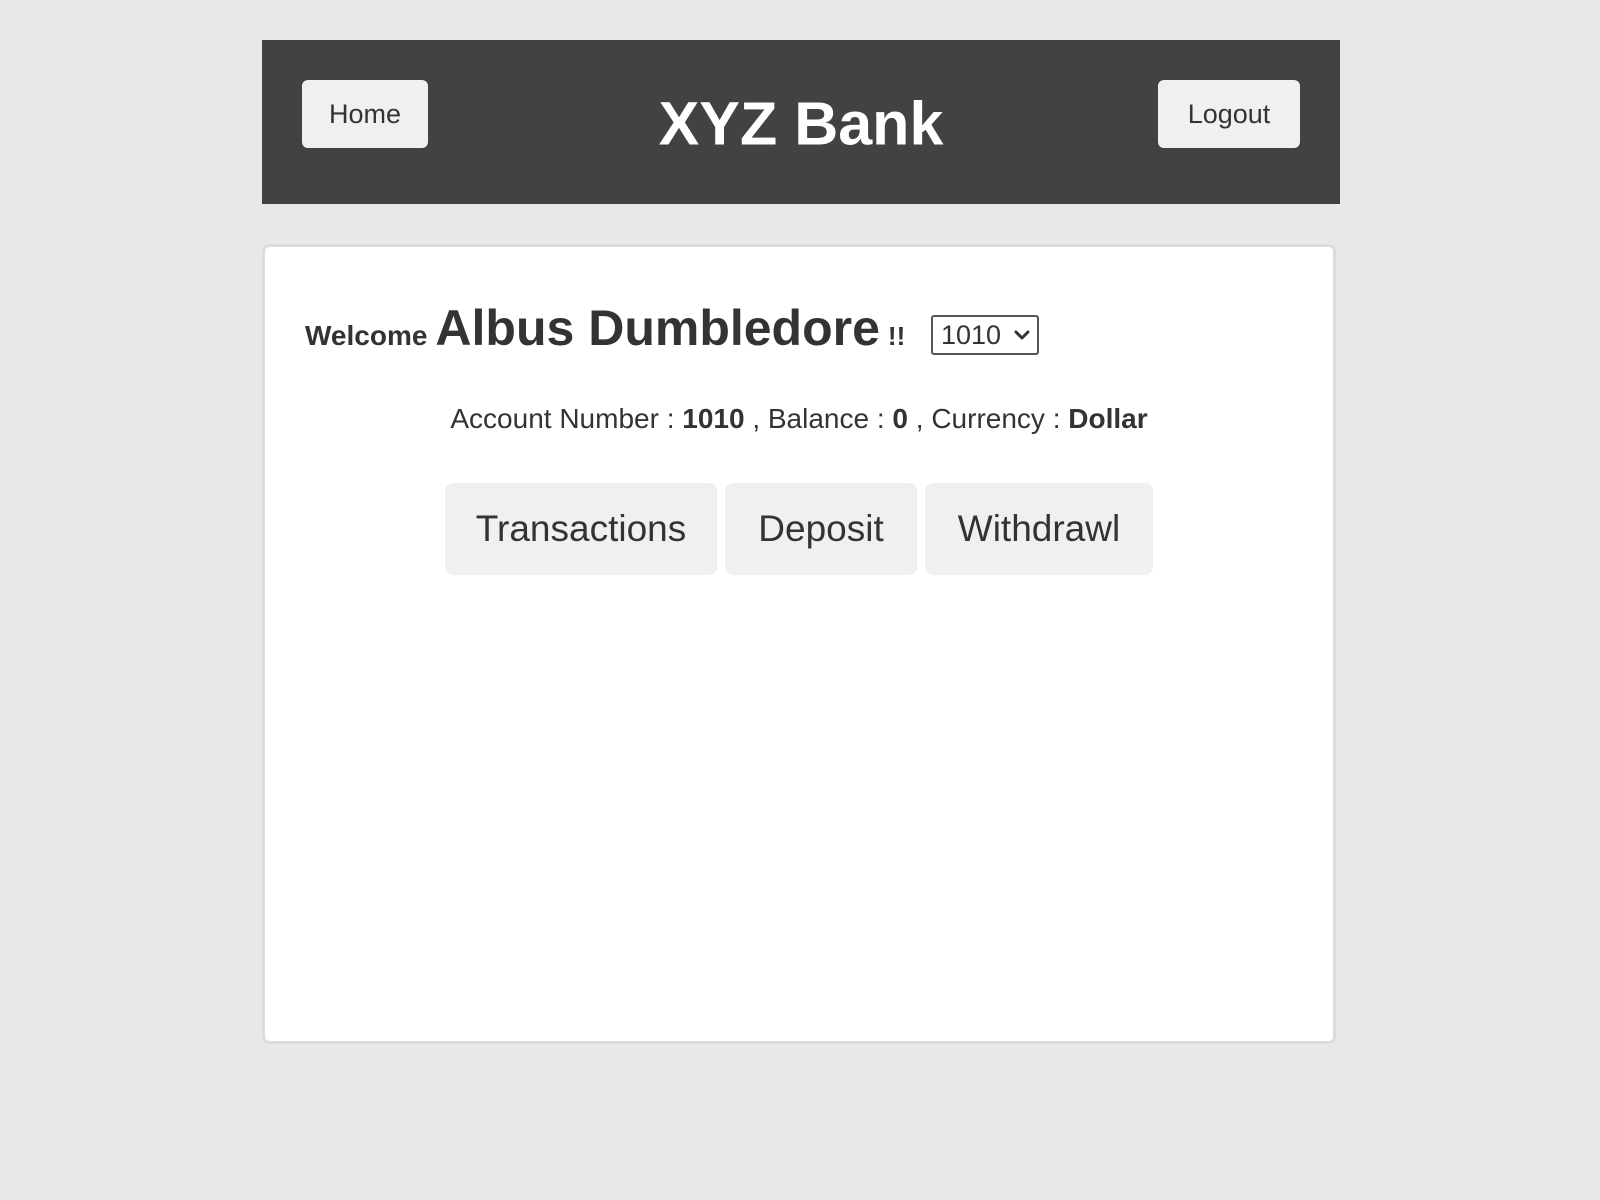 The width and height of the screenshot is (1600, 1200). What do you see at coordinates (1108, 418) in the screenshot?
I see `currency-value: Dollar` at bounding box center [1108, 418].